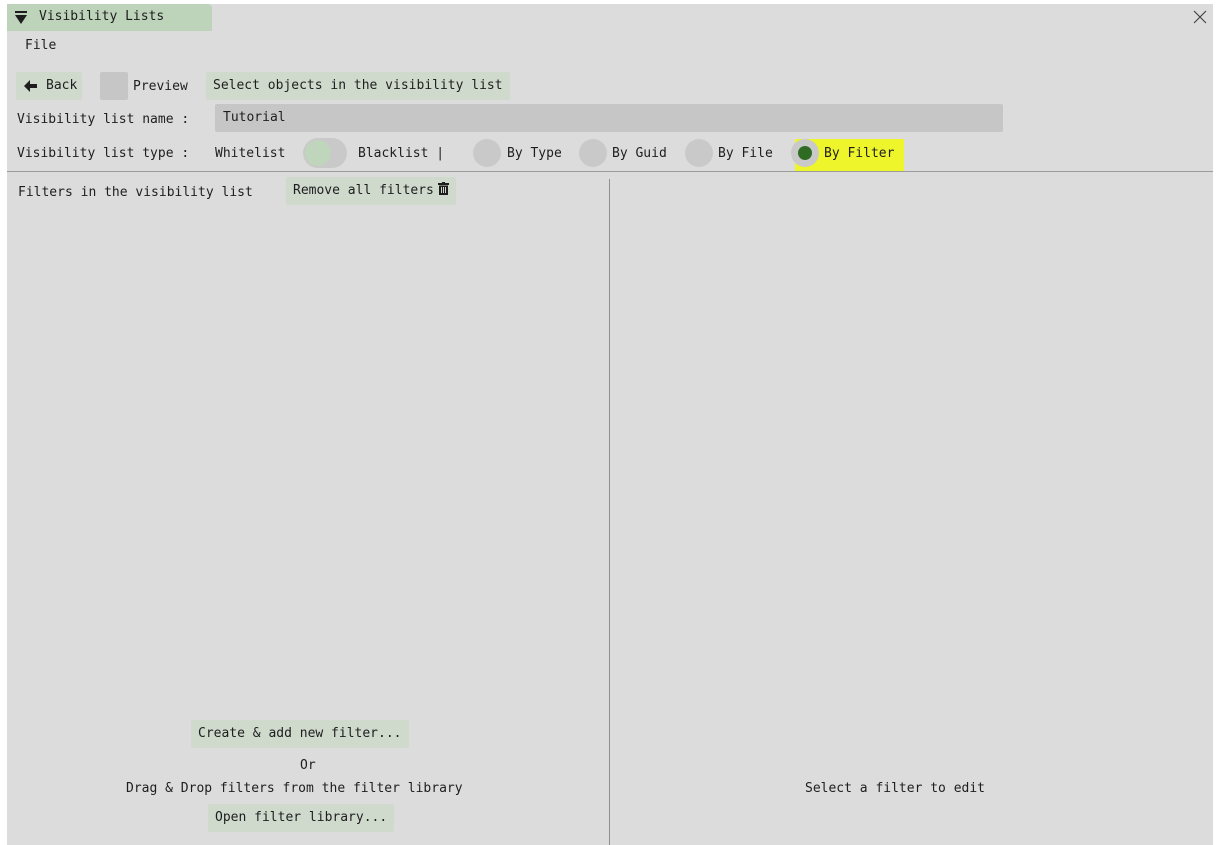 The width and height of the screenshot is (1221, 845). What do you see at coordinates (609, 512) in the screenshot?
I see `panel-divider` at bounding box center [609, 512].